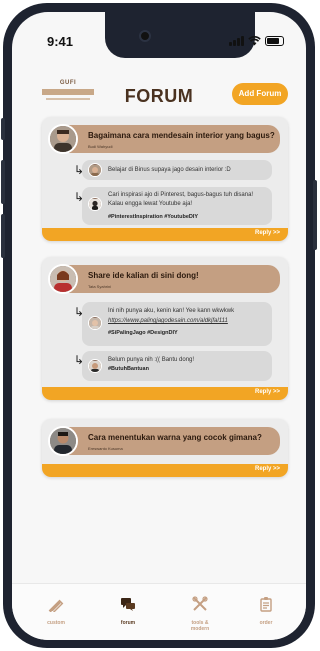  I want to click on reply-hashtags: #ButuhBantuan, so click(128, 369).